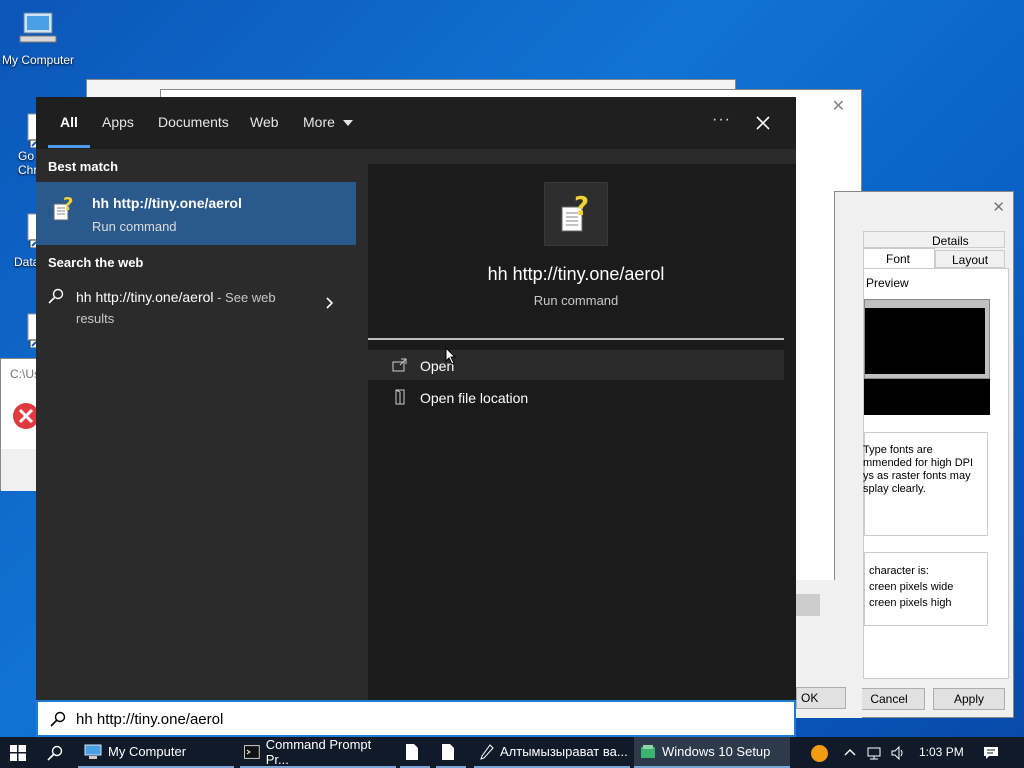 Image resolution: width=1024 pixels, height=768 pixels. What do you see at coordinates (69, 146) in the screenshot?
I see `active-tab-indicator` at bounding box center [69, 146].